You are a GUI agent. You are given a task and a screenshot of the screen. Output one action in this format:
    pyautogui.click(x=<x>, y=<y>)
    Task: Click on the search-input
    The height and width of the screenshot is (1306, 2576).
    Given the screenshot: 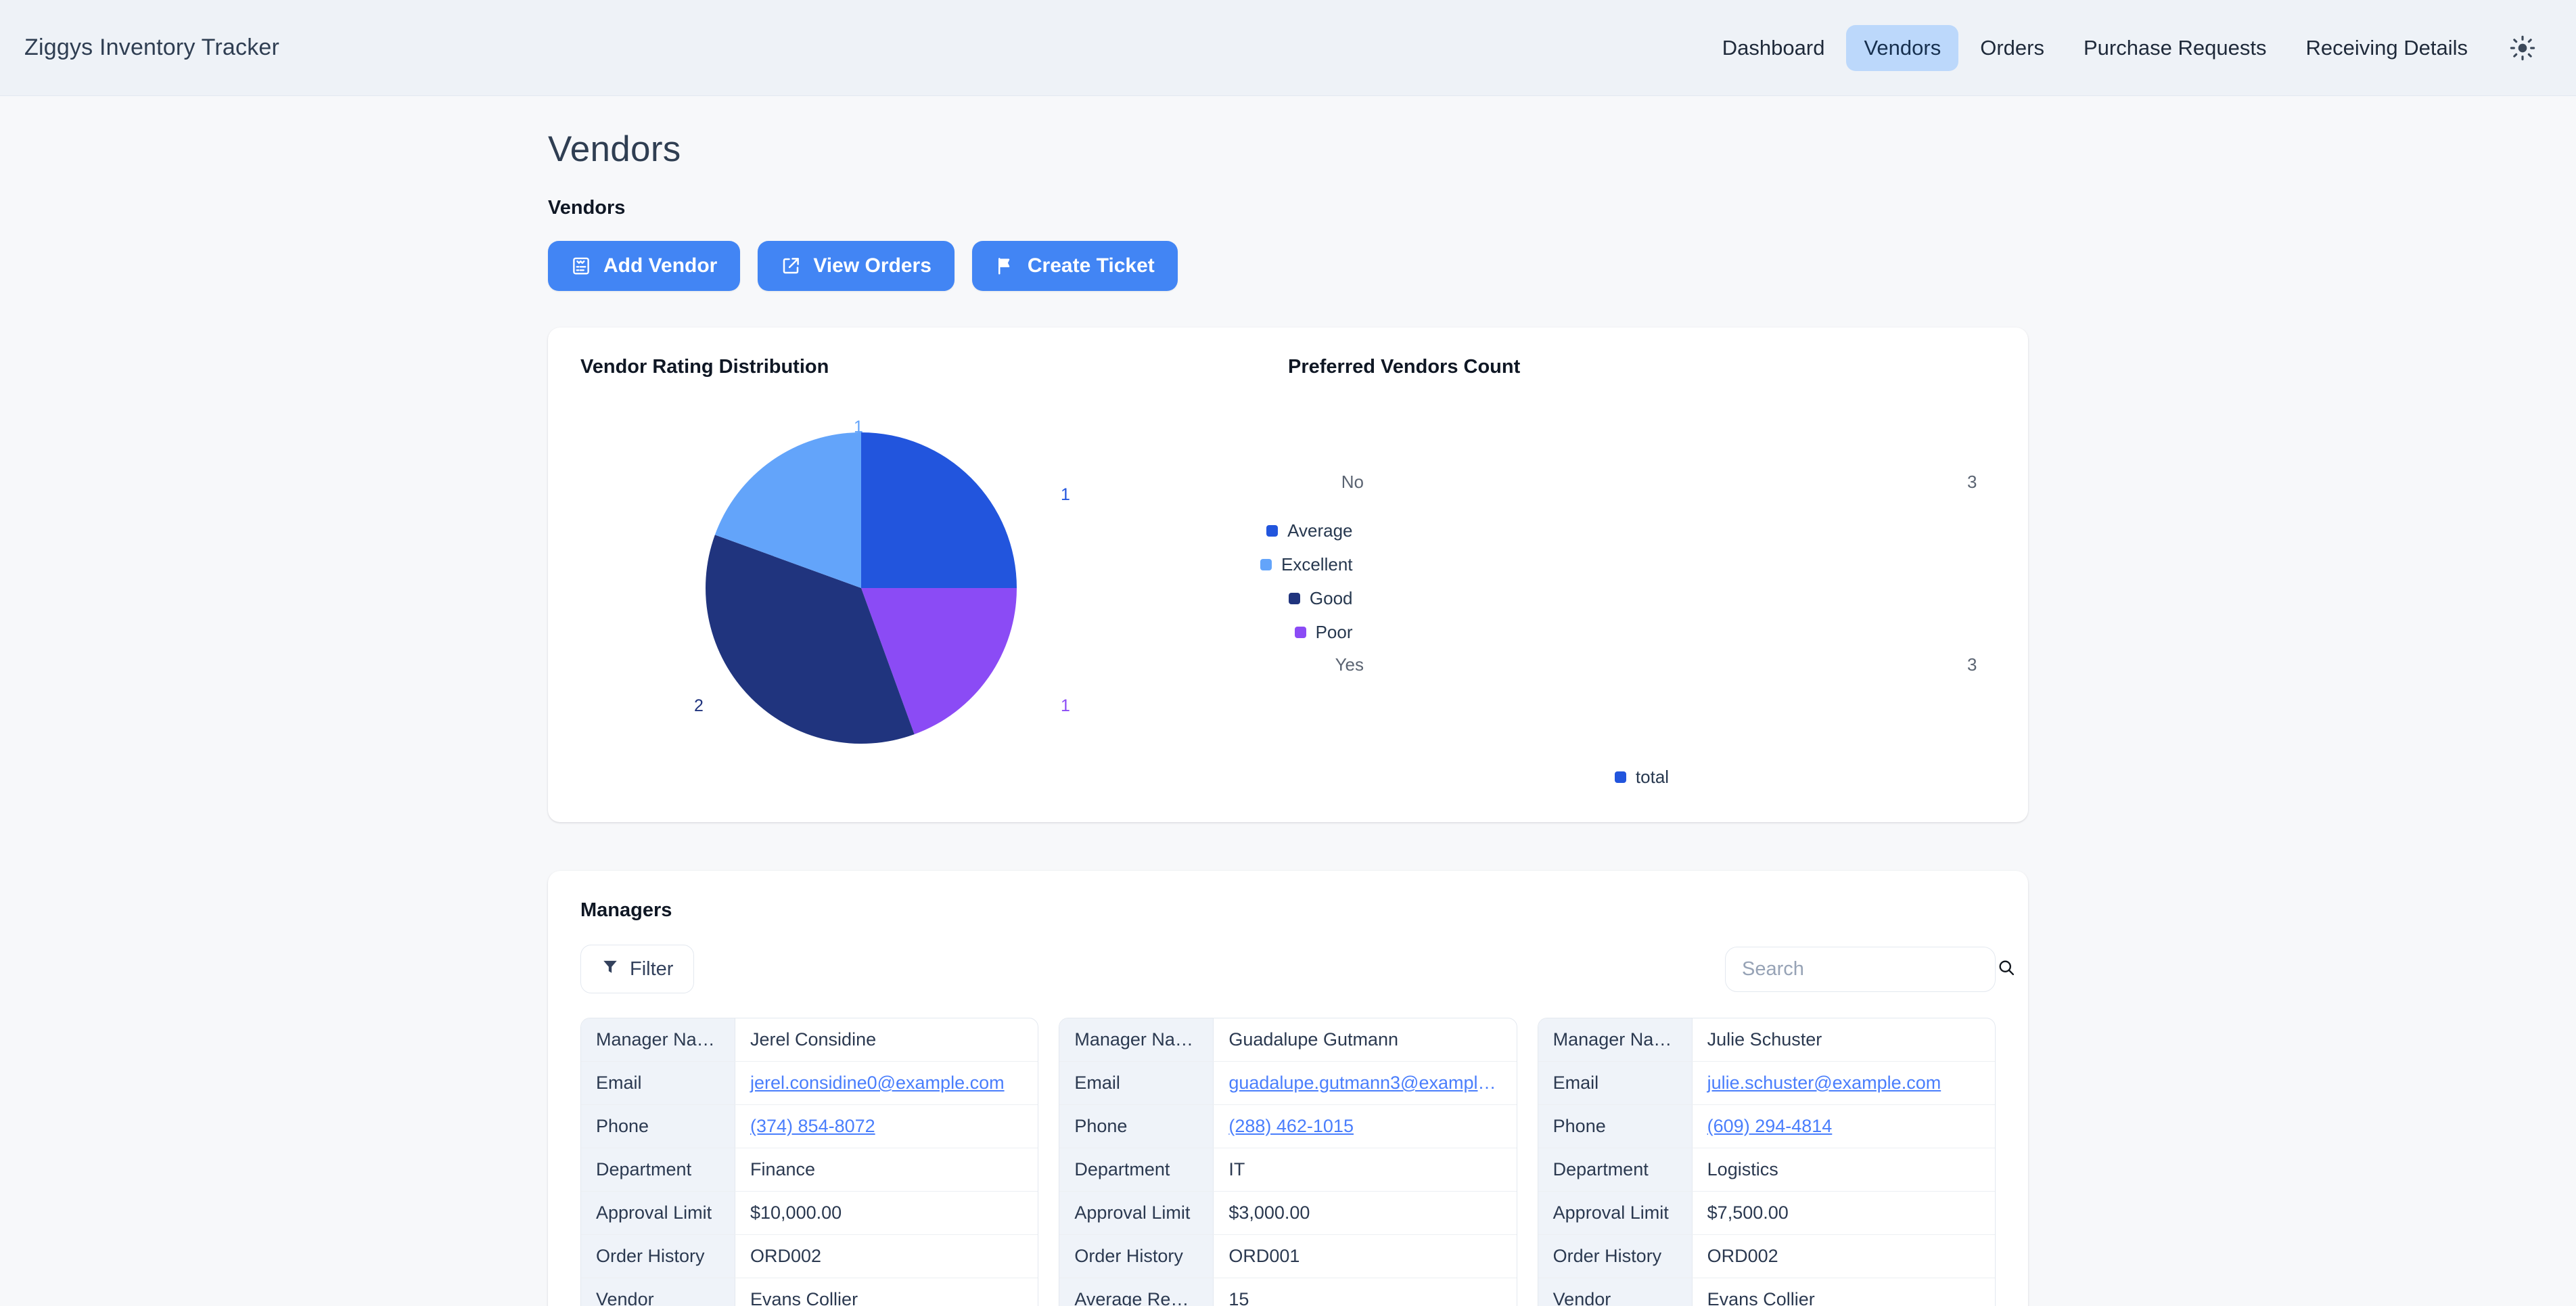 What is the action you would take?
    pyautogui.click(x=1869, y=969)
    